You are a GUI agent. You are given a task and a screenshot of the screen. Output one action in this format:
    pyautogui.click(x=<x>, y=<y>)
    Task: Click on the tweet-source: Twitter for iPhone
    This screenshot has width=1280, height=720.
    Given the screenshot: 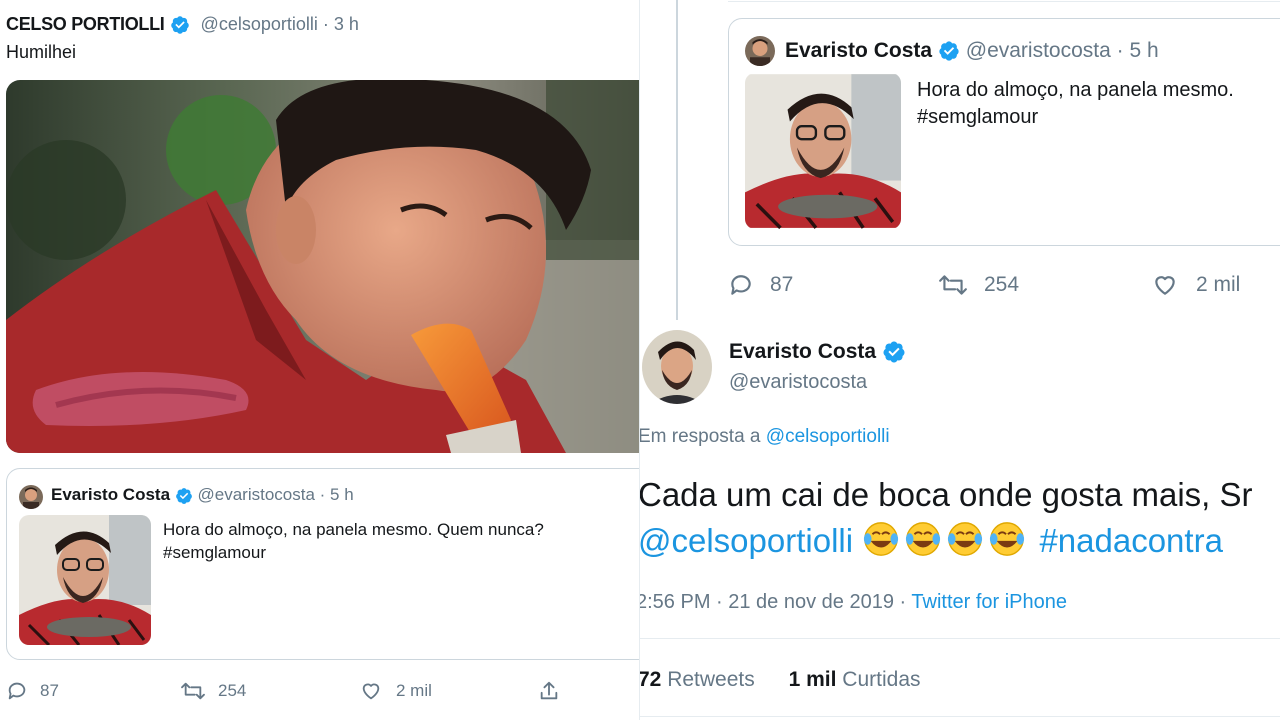 What is the action you would take?
    pyautogui.click(x=989, y=602)
    